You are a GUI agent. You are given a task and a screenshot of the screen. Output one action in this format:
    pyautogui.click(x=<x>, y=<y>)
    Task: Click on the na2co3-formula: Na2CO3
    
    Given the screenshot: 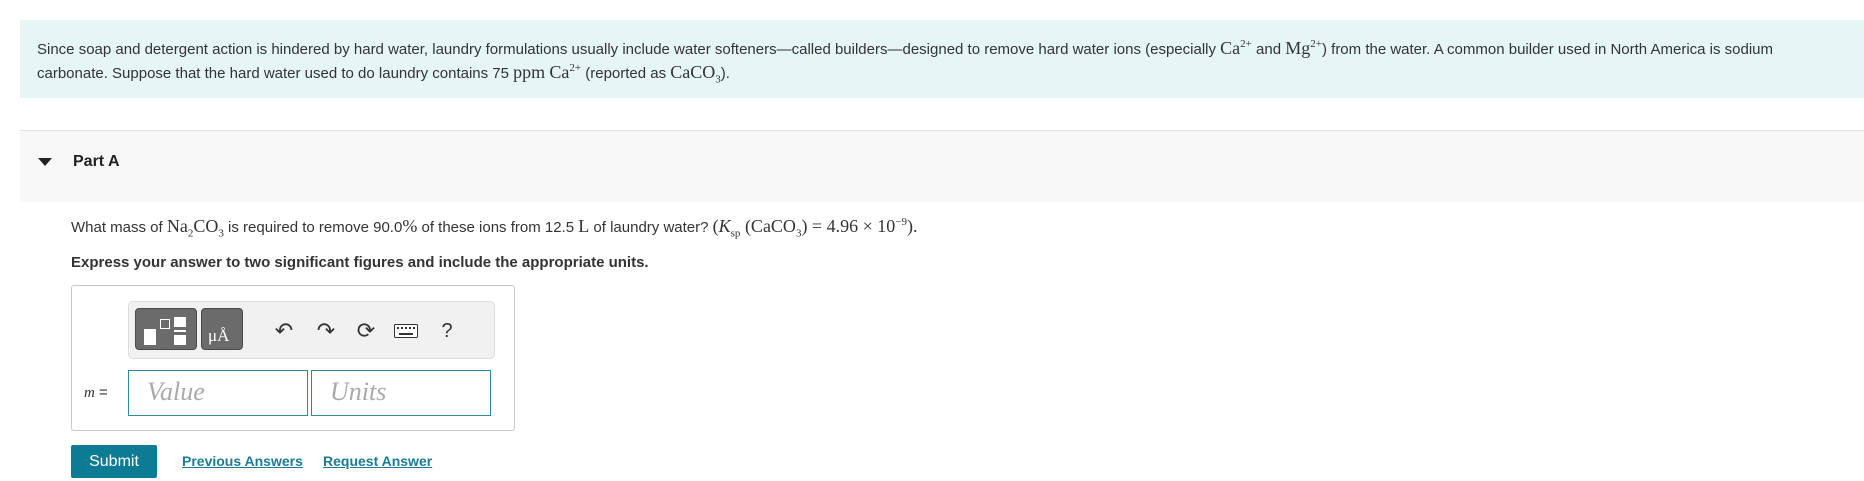 What is the action you would take?
    pyautogui.click(x=195, y=227)
    